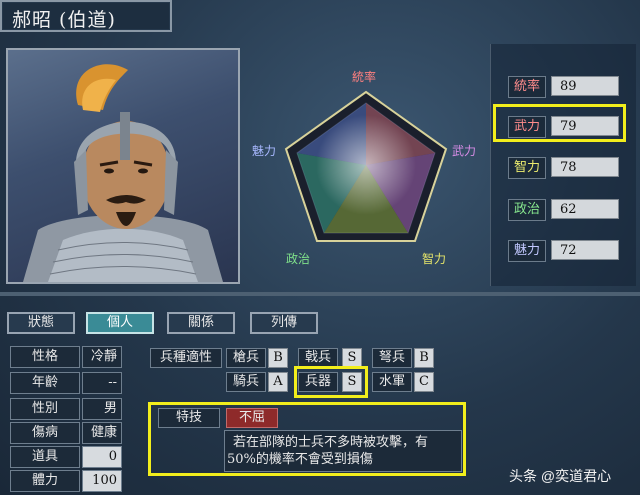 The image size is (640, 495). Describe the element at coordinates (318, 358) in the screenshot. I see `aptitude-label-halberd: 戟兵` at that location.